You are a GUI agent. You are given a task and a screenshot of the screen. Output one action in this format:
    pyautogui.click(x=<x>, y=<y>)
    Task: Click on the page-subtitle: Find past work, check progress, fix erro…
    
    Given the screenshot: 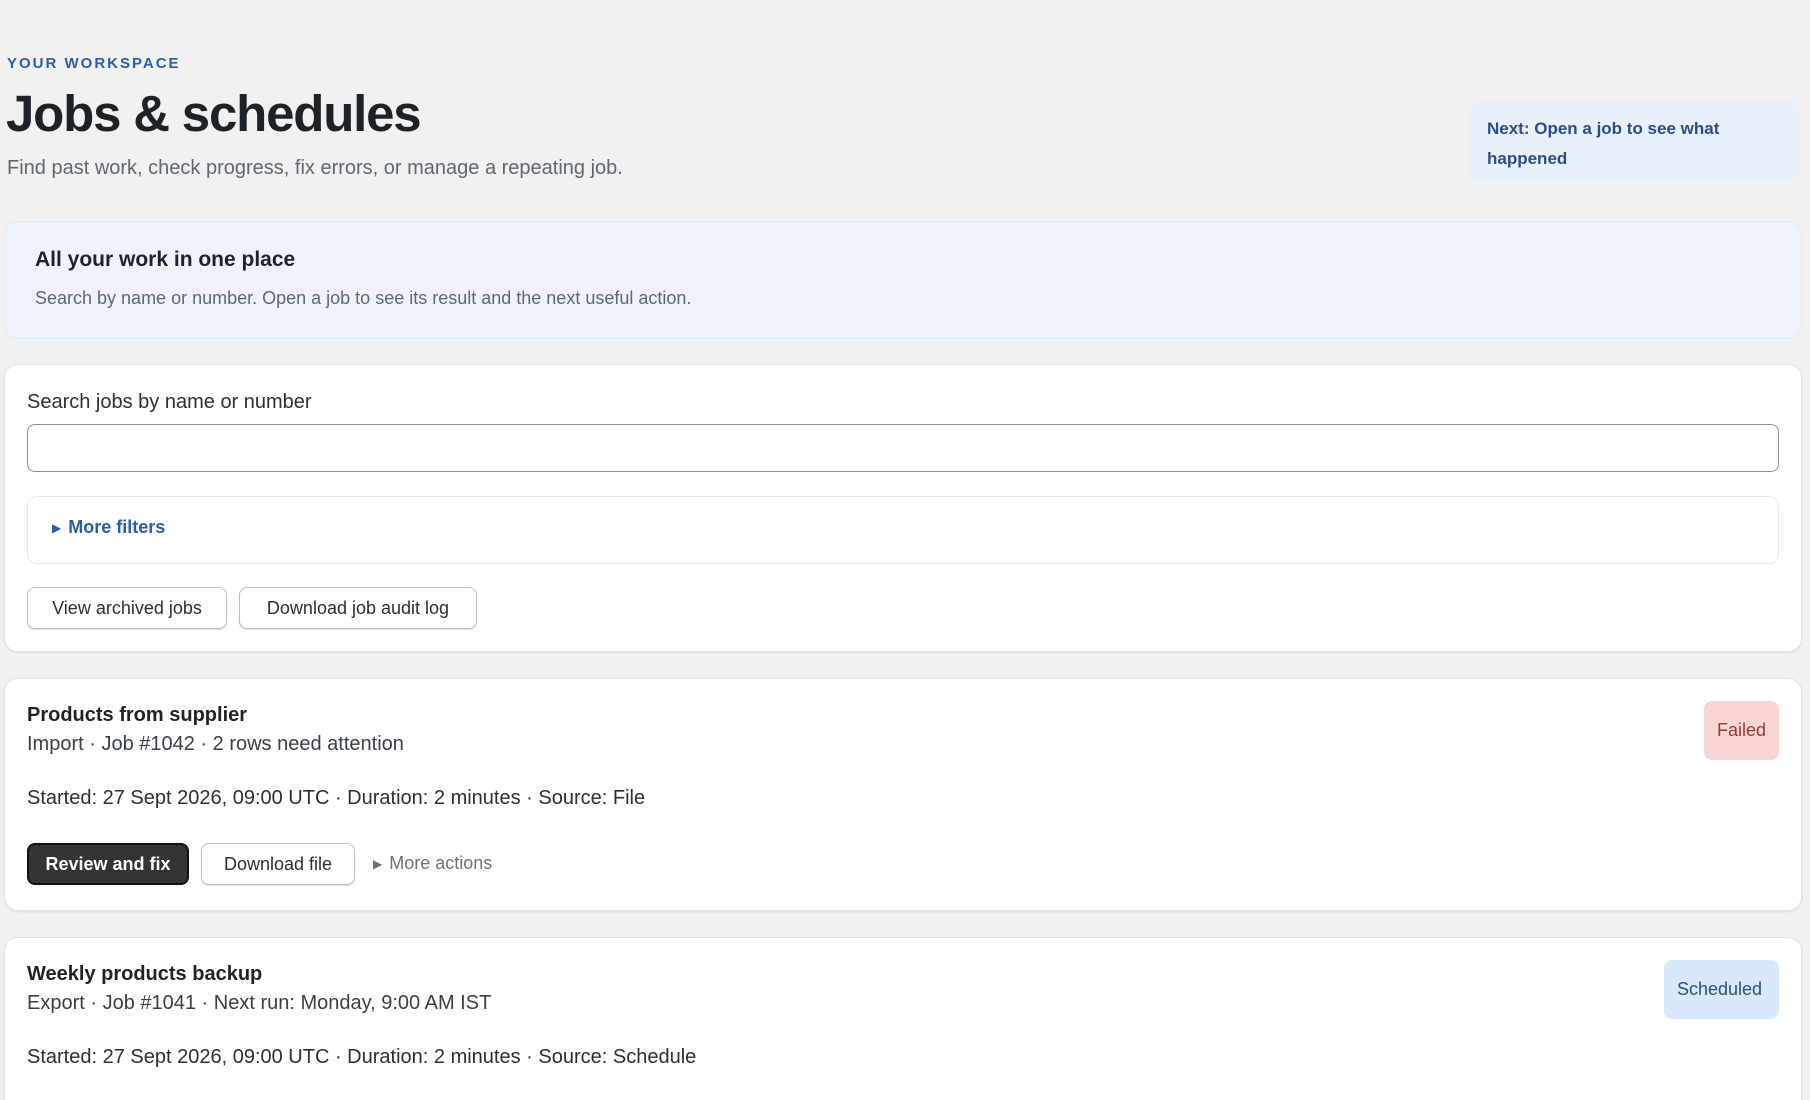 What is the action you would take?
    pyautogui.click(x=315, y=168)
    